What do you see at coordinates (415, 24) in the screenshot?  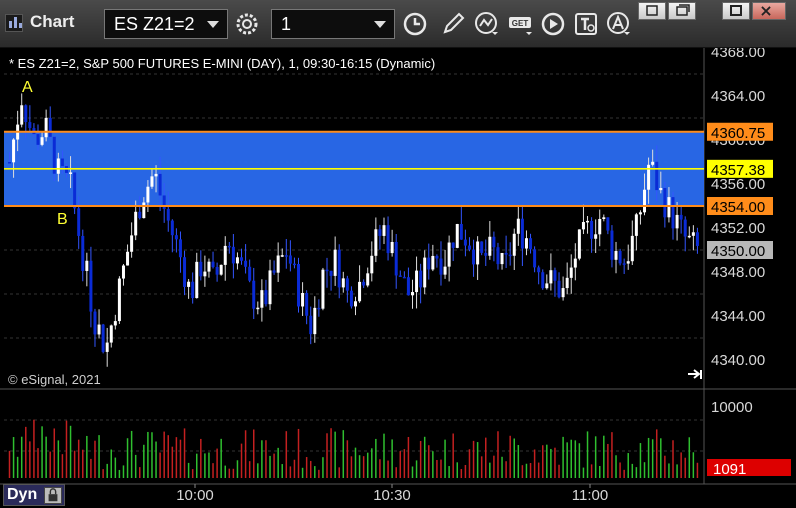 I see `clock-icon` at bounding box center [415, 24].